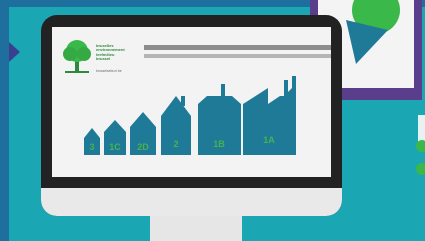 This screenshot has width=425, height=241. Describe the element at coordinates (183, 101) in the screenshot. I see `building-2-chimney` at that location.